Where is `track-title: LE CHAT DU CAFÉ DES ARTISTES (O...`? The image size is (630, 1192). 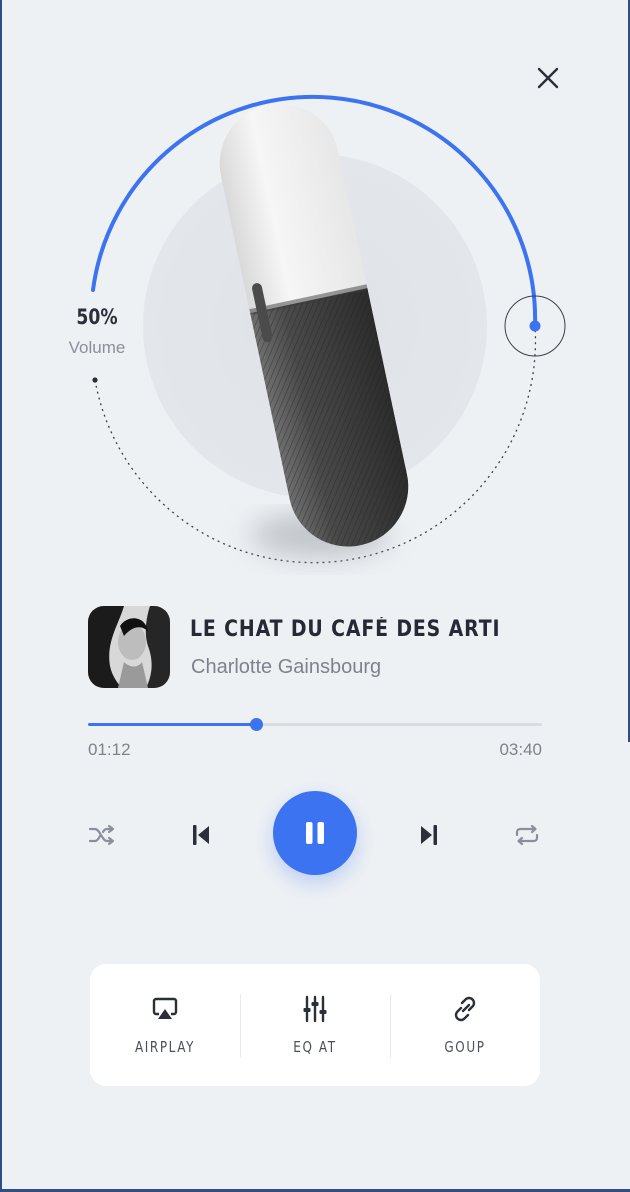 track-title: LE CHAT DU CAFÉ DES ARTISTES (O... is located at coordinates (345, 629).